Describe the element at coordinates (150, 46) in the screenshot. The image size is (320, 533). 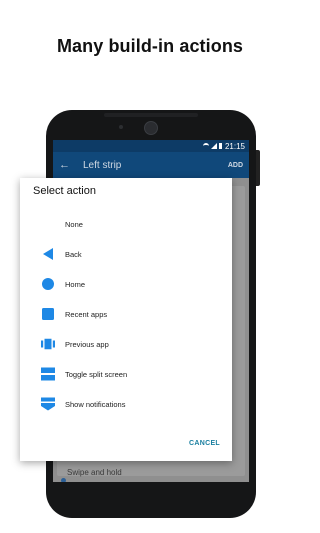
I see `headline: Many build-in actions` at that location.